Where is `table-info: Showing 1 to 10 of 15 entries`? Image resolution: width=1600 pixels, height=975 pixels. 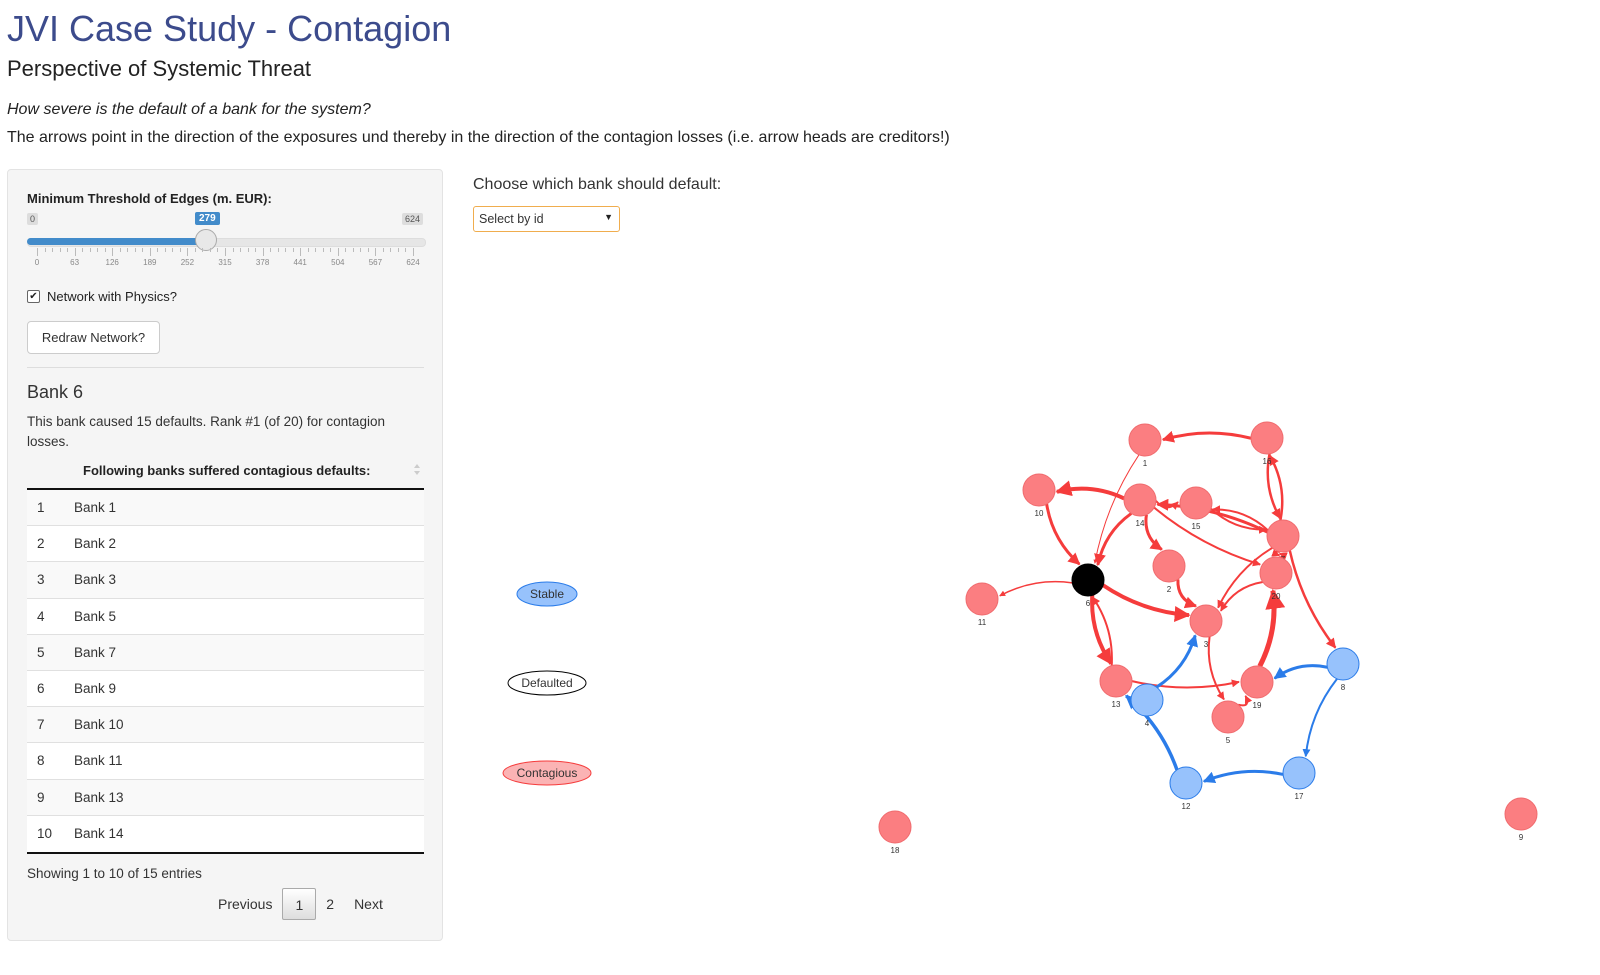
table-info: Showing 1 to 10 of 15 entries is located at coordinates (114, 873).